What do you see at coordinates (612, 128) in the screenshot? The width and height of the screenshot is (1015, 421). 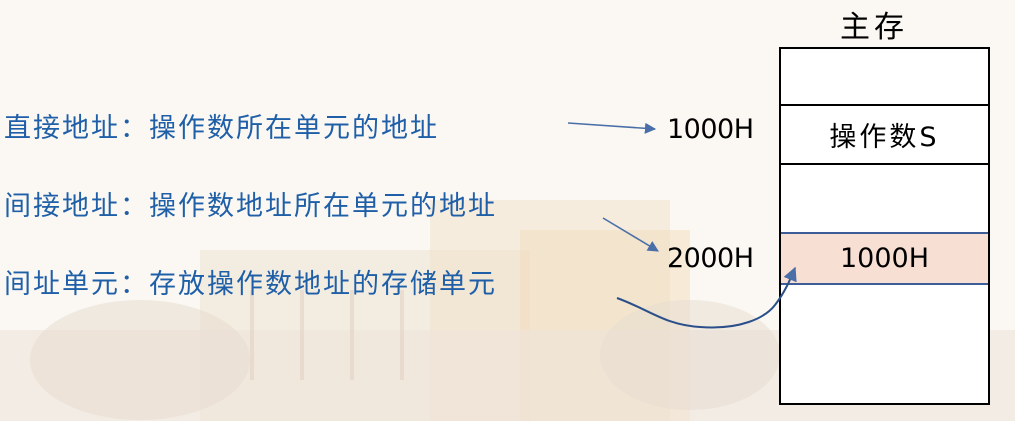 I see `direct-address-arrow` at bounding box center [612, 128].